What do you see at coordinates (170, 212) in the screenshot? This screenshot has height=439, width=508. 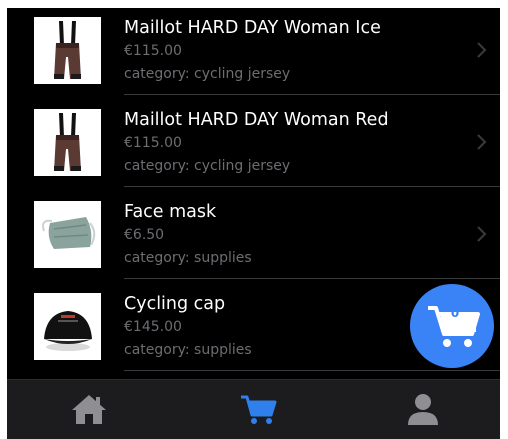 I see `product-name: Face mask` at bounding box center [170, 212].